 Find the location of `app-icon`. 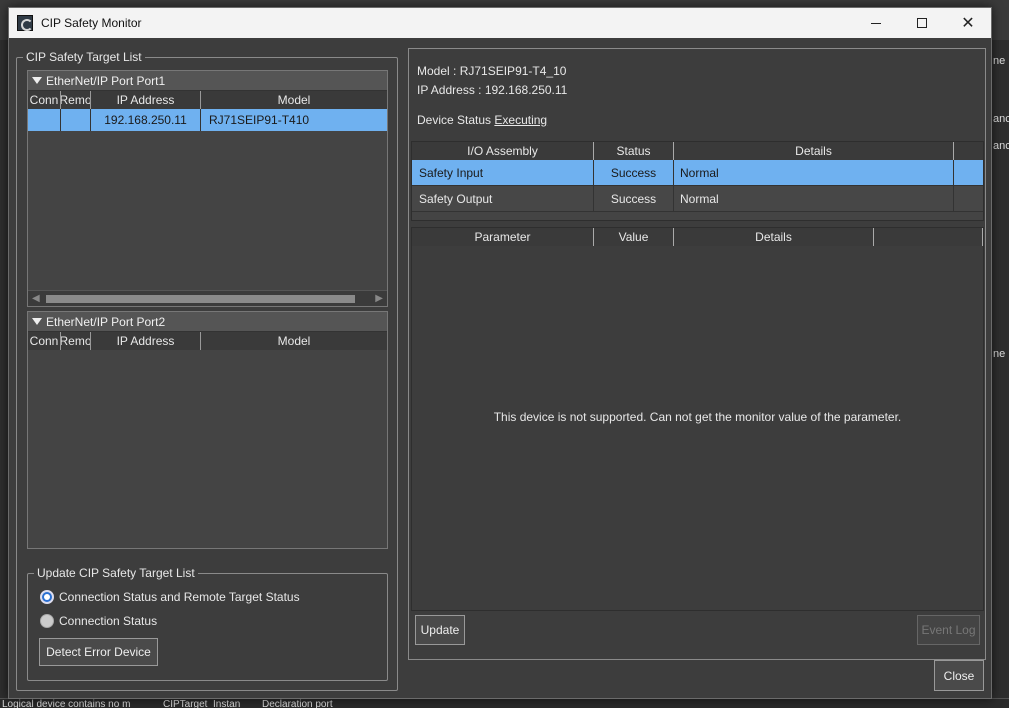

app-icon is located at coordinates (25, 23).